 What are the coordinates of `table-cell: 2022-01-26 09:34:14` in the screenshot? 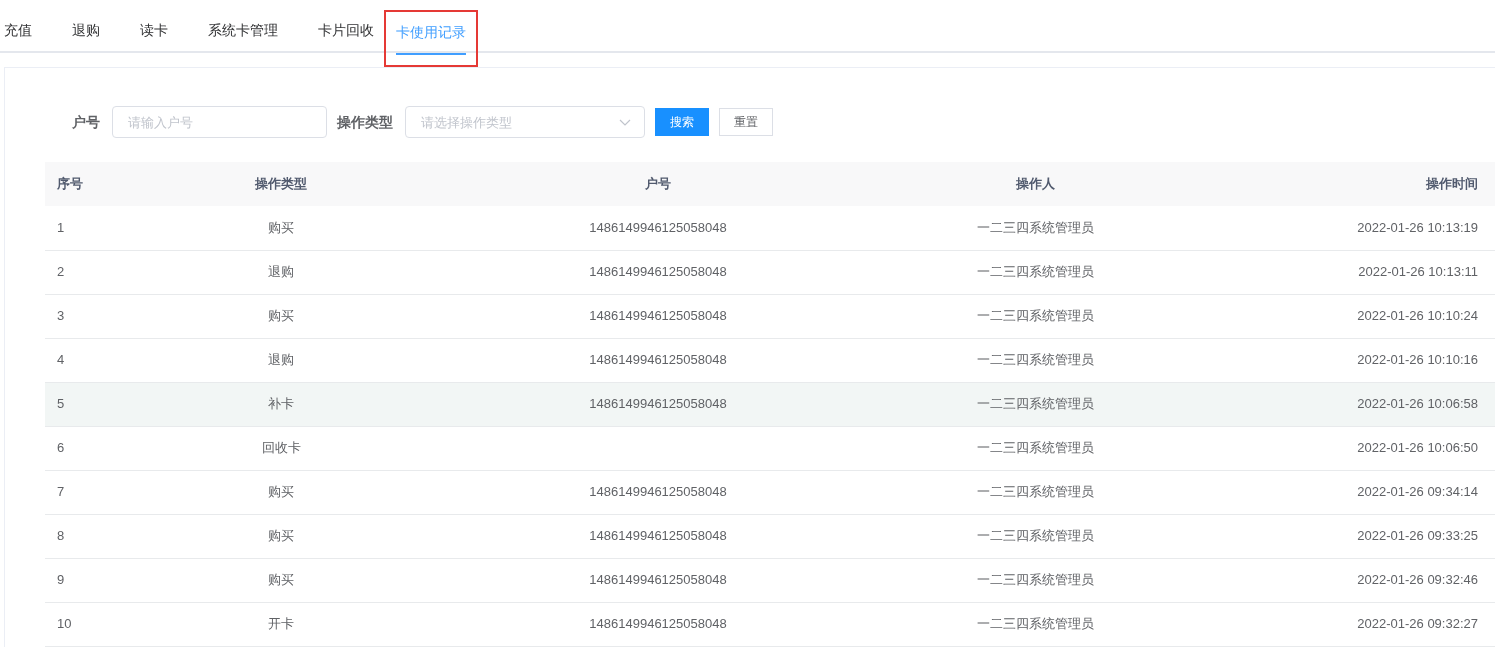 It's located at (1417, 492).